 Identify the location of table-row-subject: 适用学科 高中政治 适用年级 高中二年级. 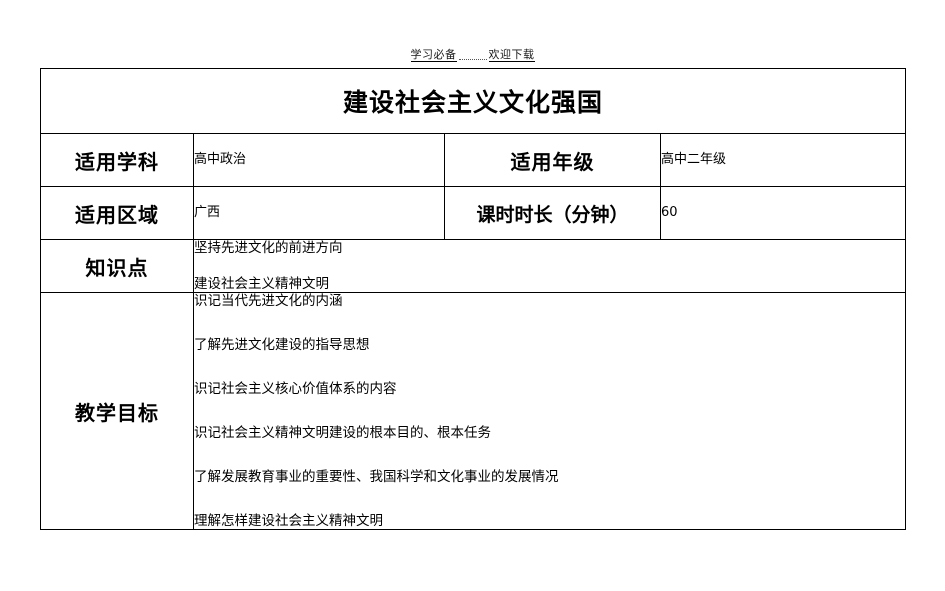
(473, 160).